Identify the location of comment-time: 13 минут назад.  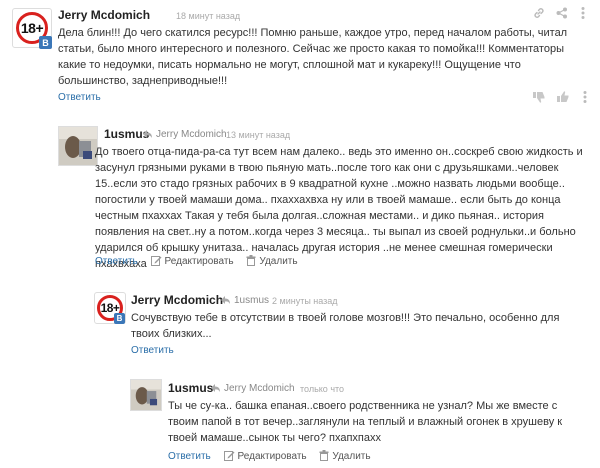
(258, 135).